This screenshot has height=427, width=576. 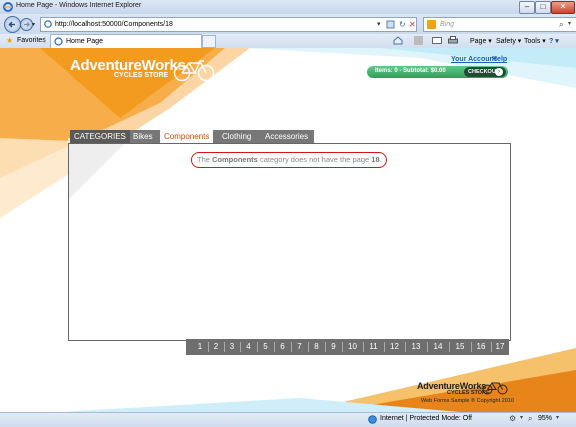 What do you see at coordinates (232, 347) in the screenshot?
I see `page-link-3: 3` at bounding box center [232, 347].